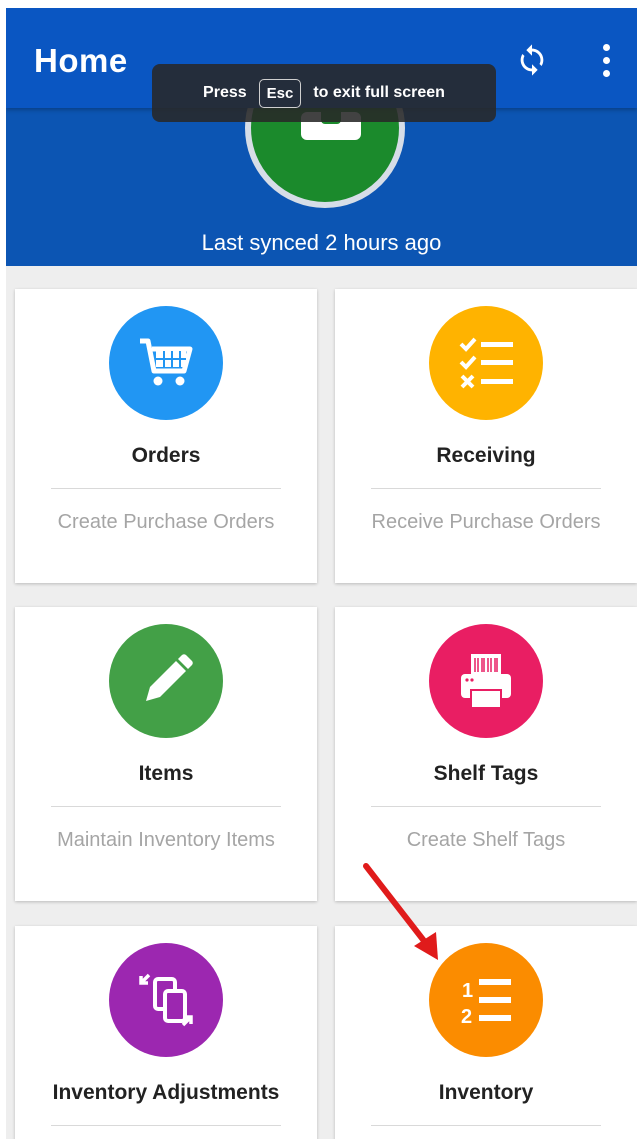 This screenshot has width=637, height=1139. Describe the element at coordinates (166, 436) in the screenshot. I see `tile-orders: Orders Create Purchase Orders` at that location.